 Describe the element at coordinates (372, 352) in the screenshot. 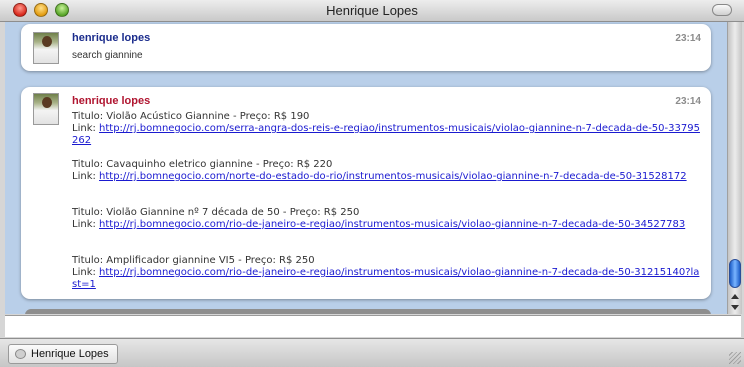

I see `tab-bar: Henrique Lopes` at that location.